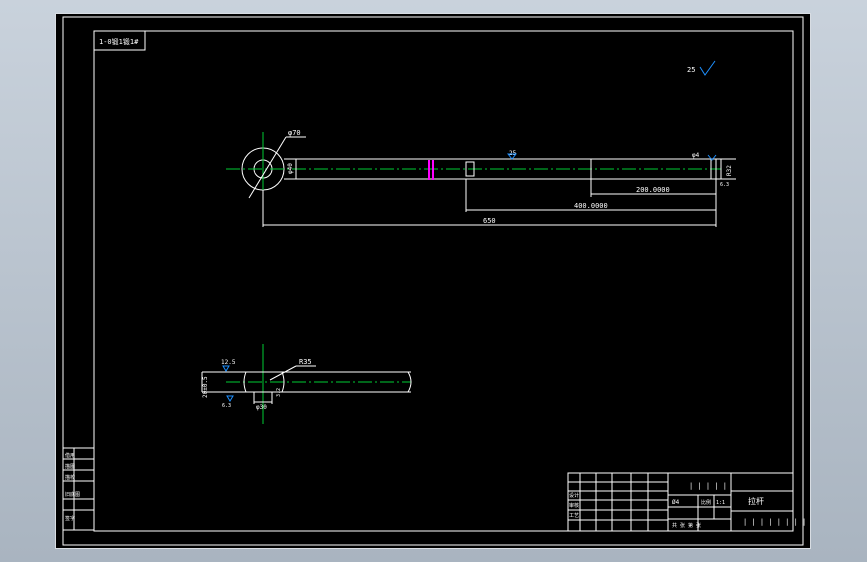 This screenshot has height=562, width=867. Describe the element at coordinates (706, 502) in the screenshot. I see `tb-scale-label: 比例` at that location.